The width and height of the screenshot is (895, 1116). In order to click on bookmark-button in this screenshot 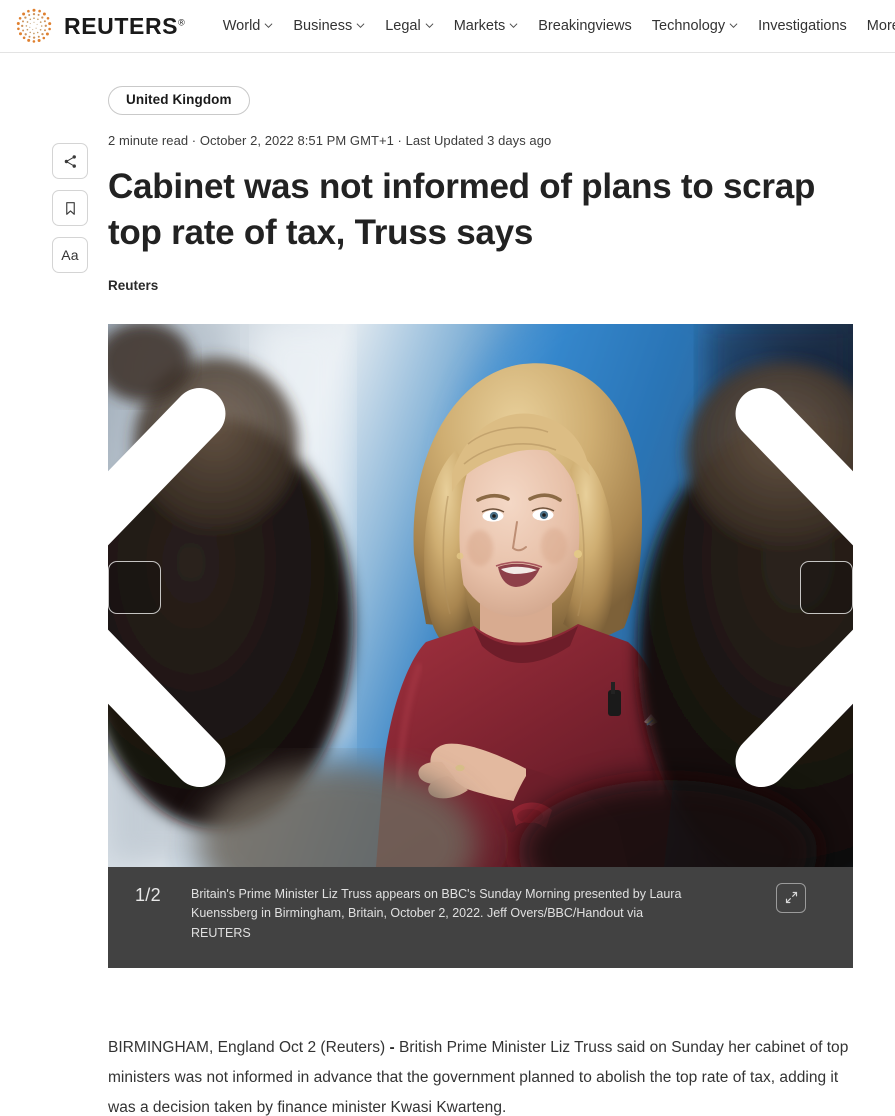, I will do `click(70, 208)`.